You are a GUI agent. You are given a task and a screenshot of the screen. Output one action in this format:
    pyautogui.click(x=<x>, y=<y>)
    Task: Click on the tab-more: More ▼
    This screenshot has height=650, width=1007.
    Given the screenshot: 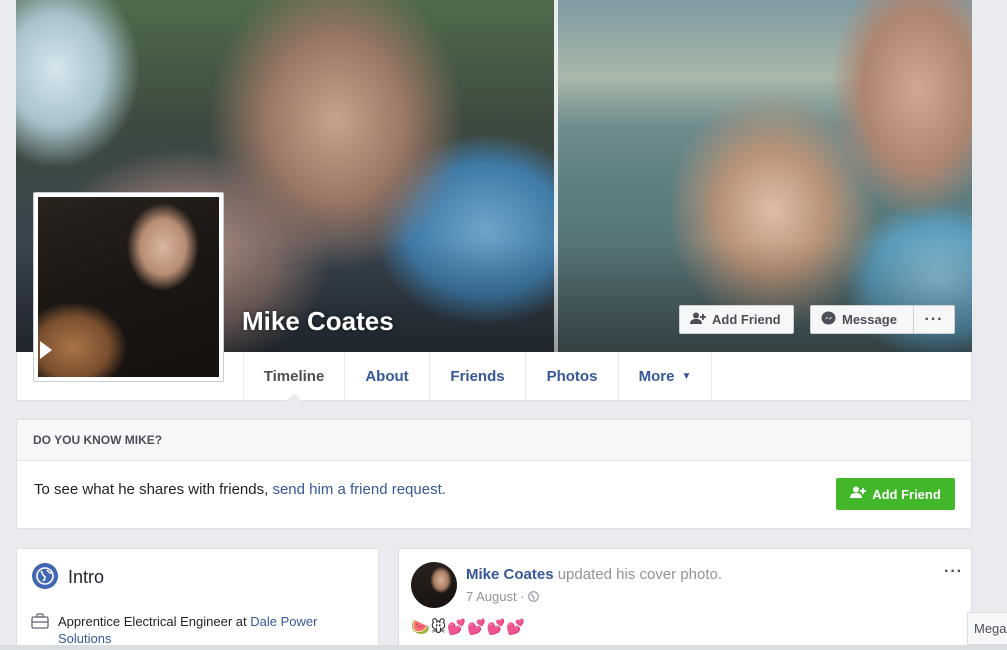 What is the action you would take?
    pyautogui.click(x=665, y=376)
    